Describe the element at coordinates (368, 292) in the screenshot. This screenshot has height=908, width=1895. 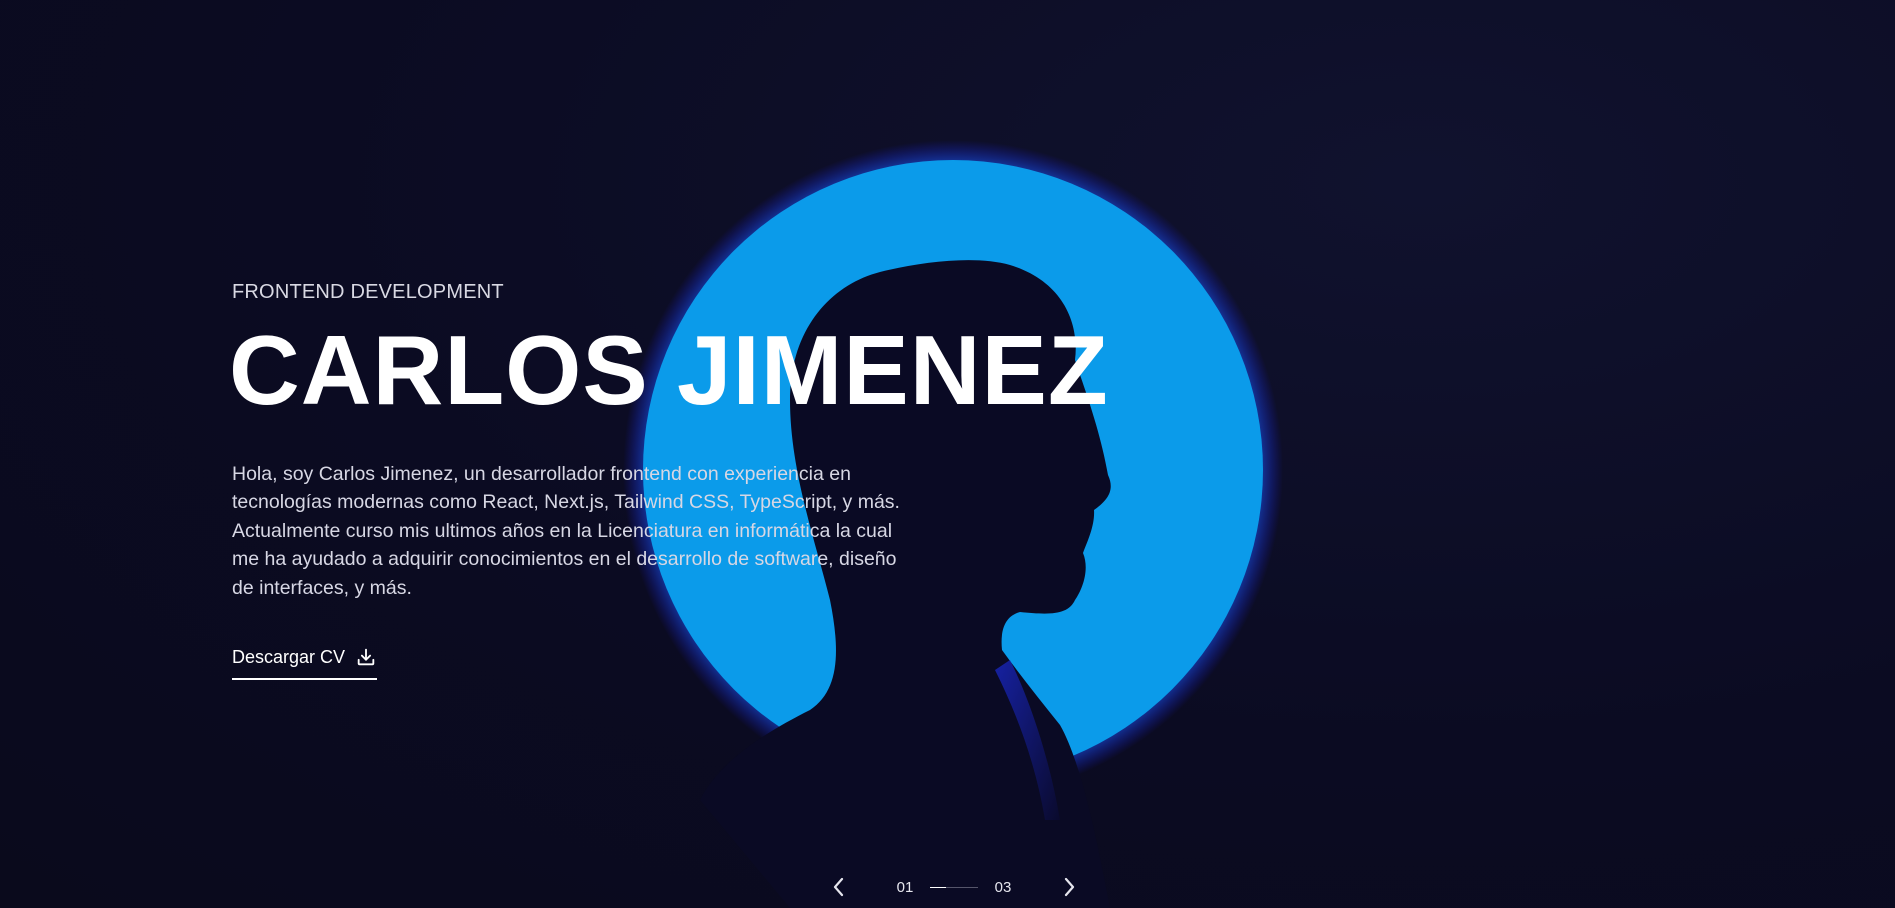
I see `hero-eyebrow: FRONTEND DEVELOPMENT` at that location.